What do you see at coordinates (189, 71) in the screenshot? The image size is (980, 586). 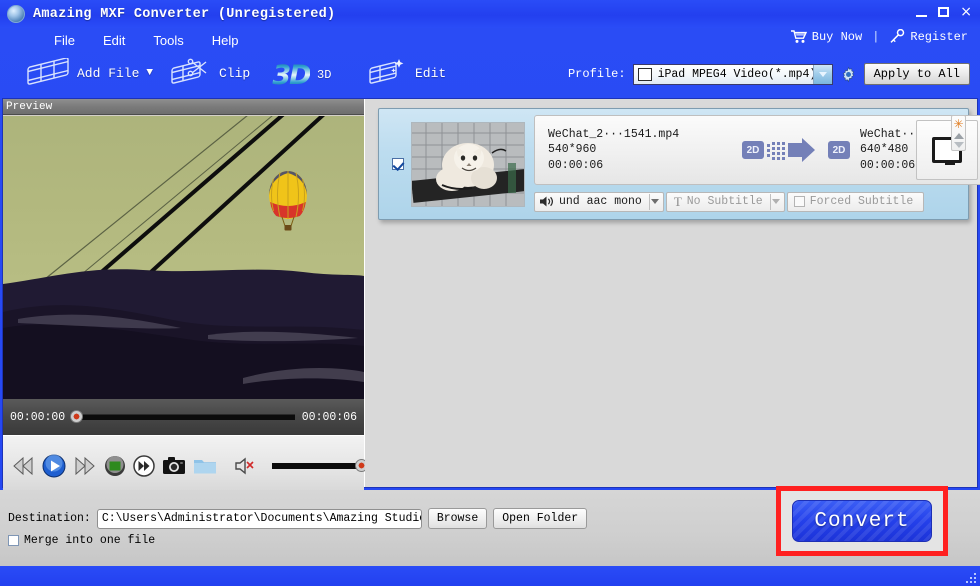 I see `clip-scissors-icon` at bounding box center [189, 71].